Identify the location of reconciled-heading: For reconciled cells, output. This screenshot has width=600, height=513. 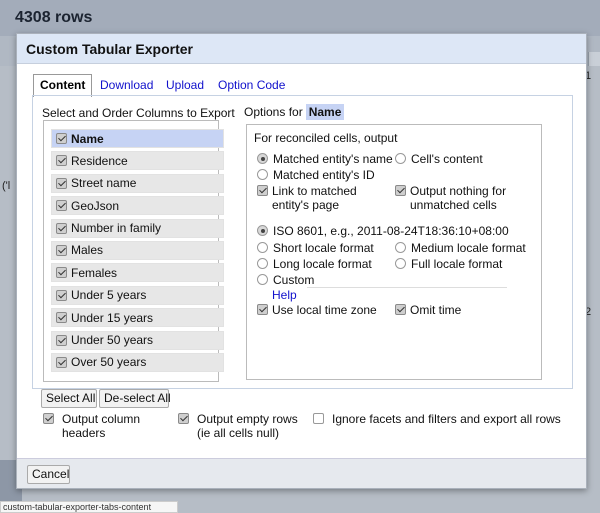
(326, 138).